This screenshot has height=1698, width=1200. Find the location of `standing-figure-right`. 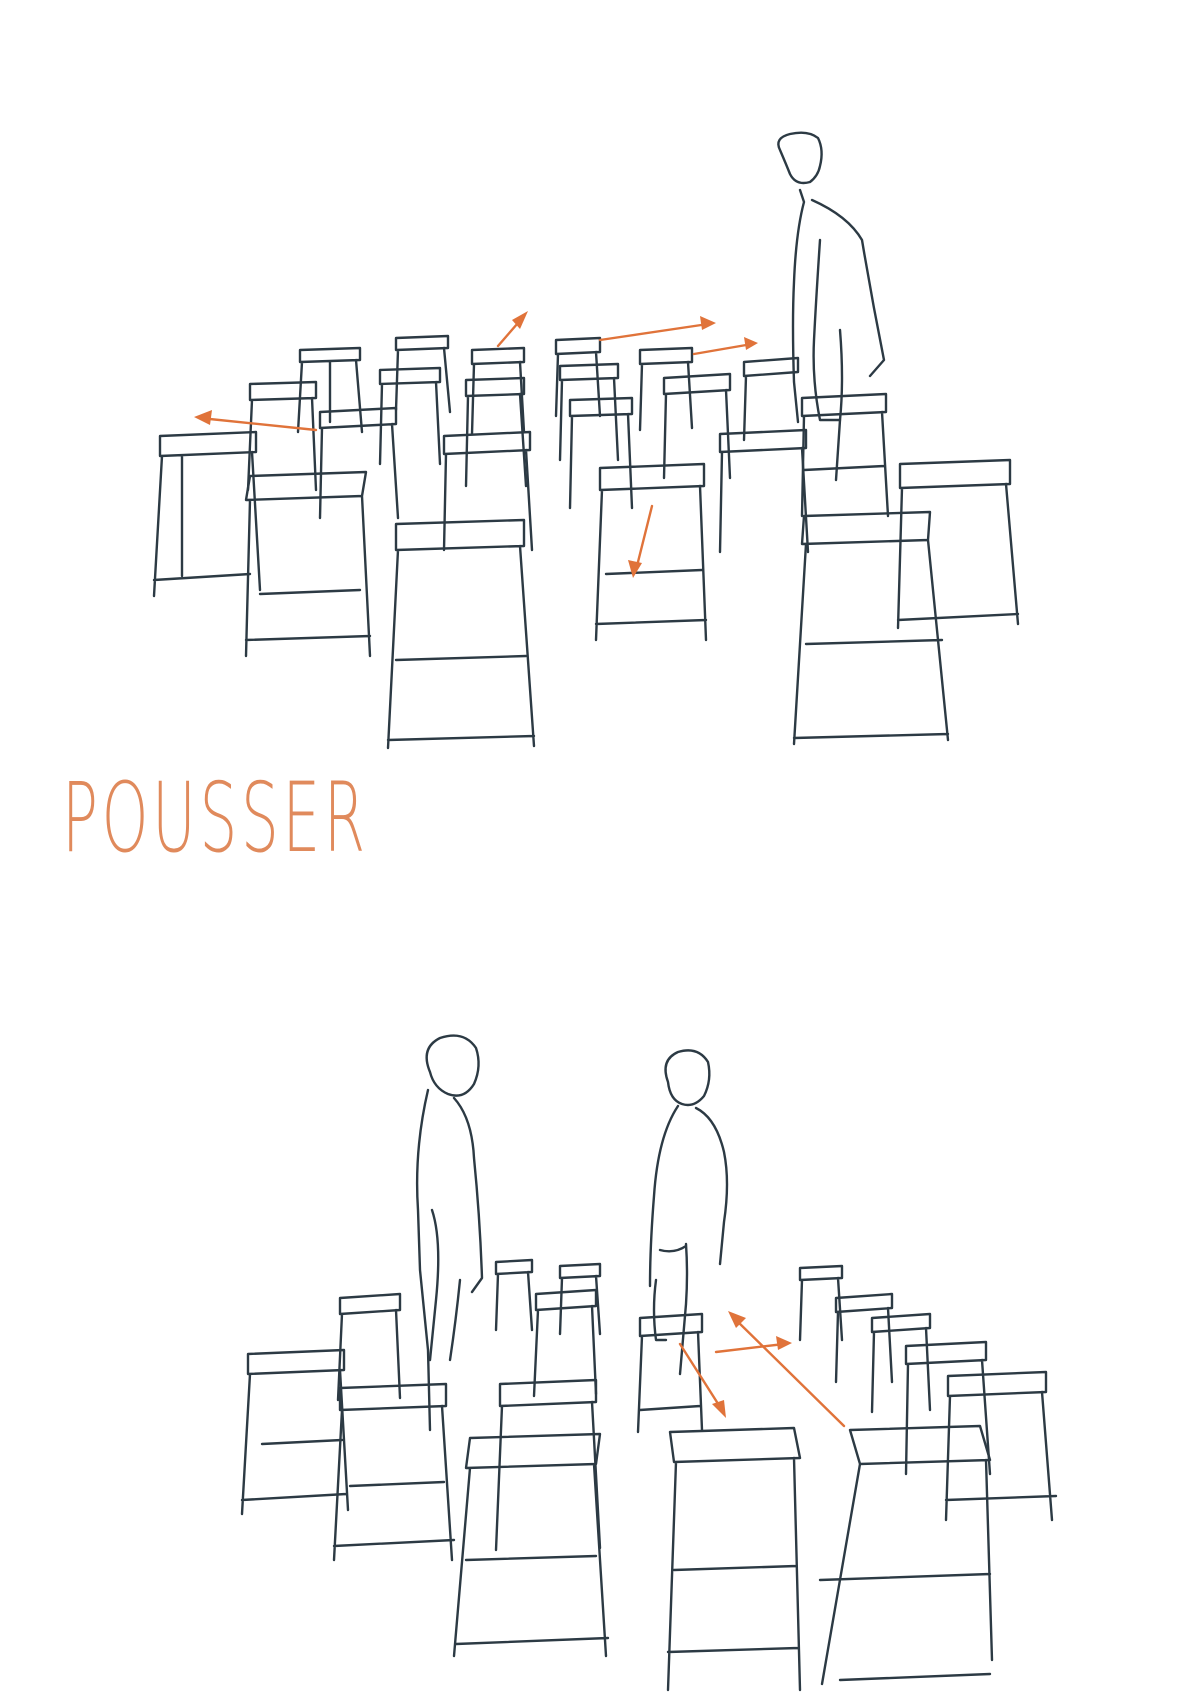

standing-figure-right is located at coordinates (688, 1212).